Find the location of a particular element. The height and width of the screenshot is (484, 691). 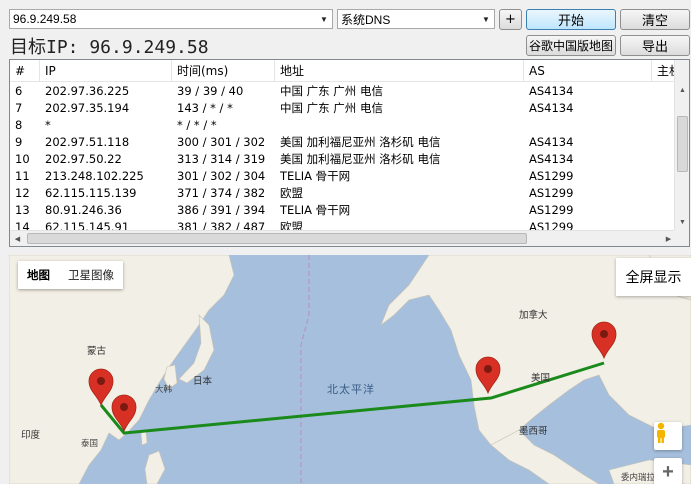

map-label-usa: 美国 is located at coordinates (541, 378).